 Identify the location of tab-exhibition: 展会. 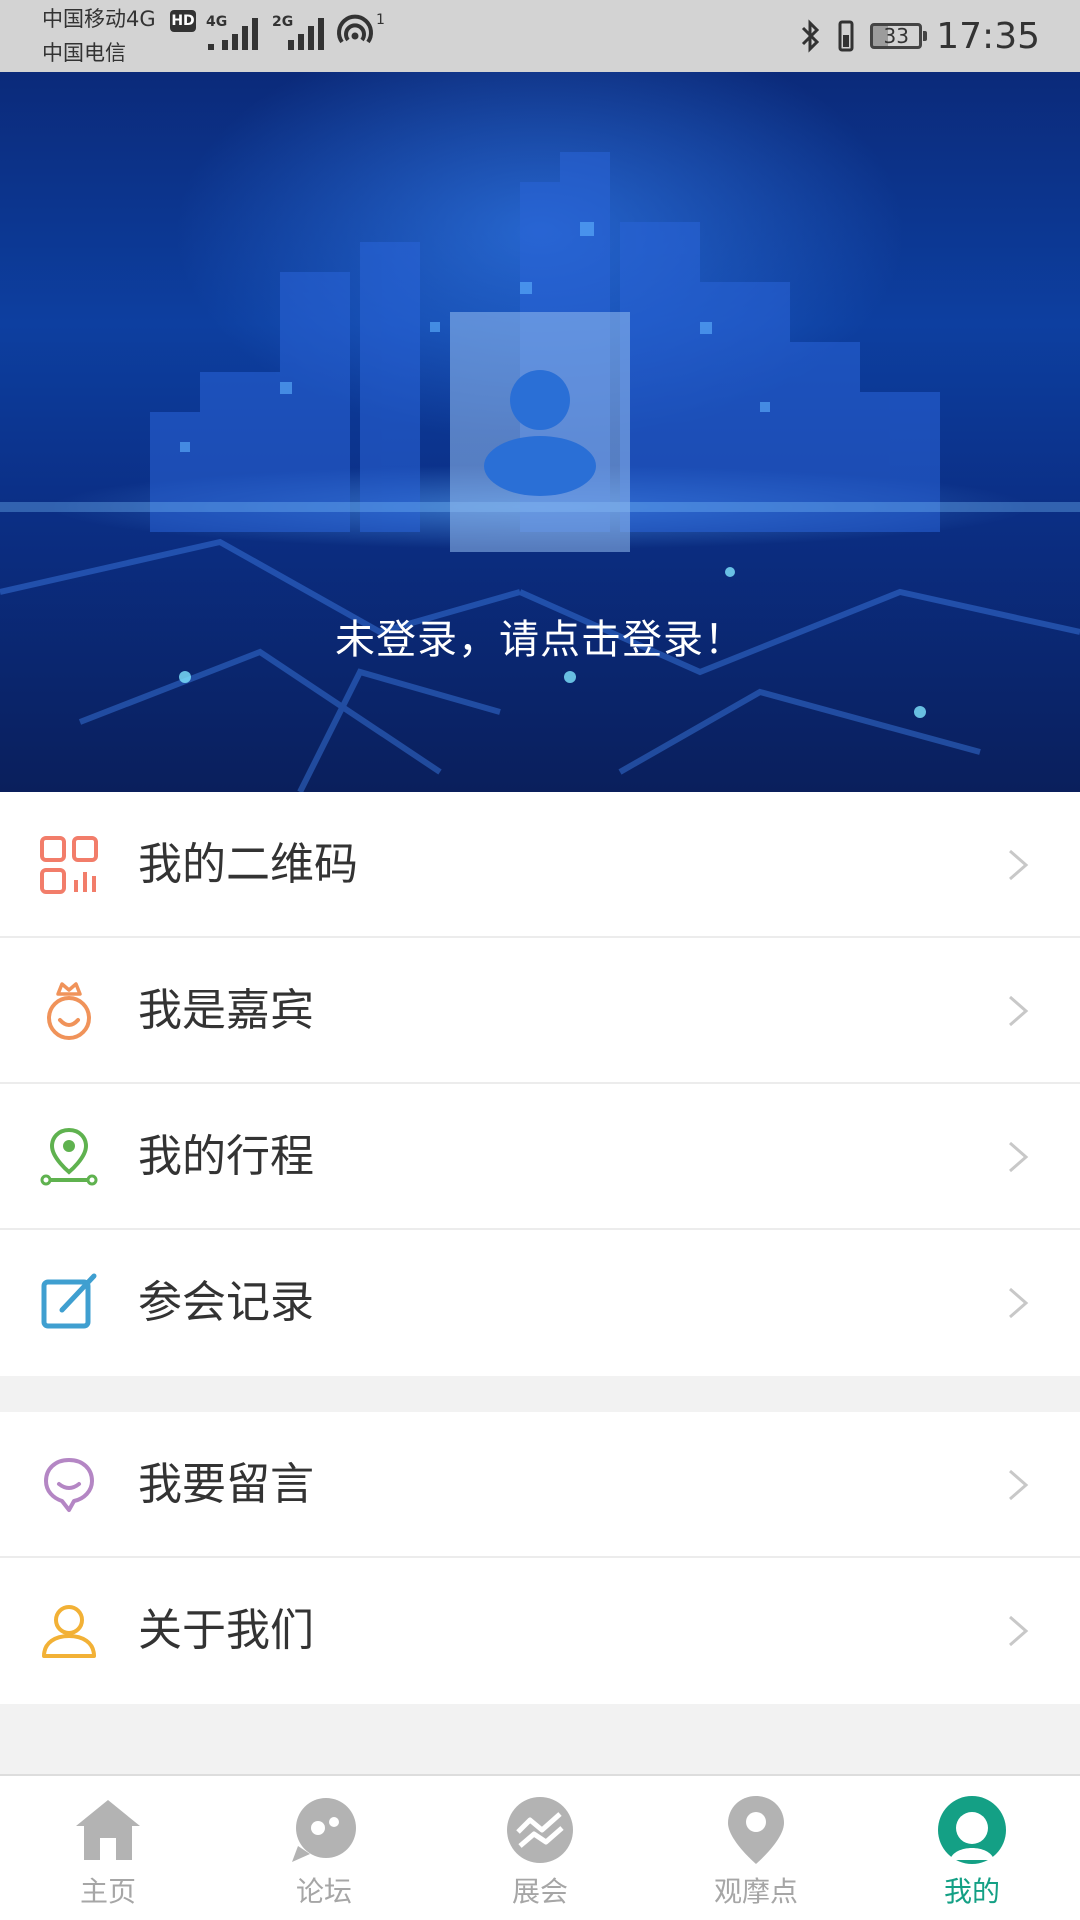
(540, 1848).